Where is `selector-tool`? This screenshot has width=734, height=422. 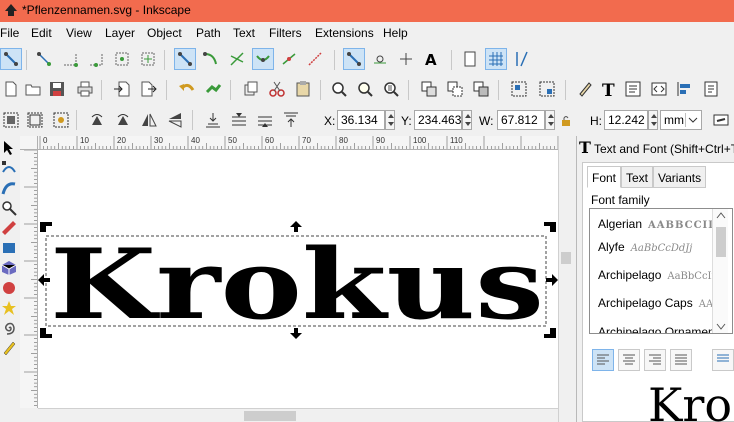
selector-tool is located at coordinates (9, 148).